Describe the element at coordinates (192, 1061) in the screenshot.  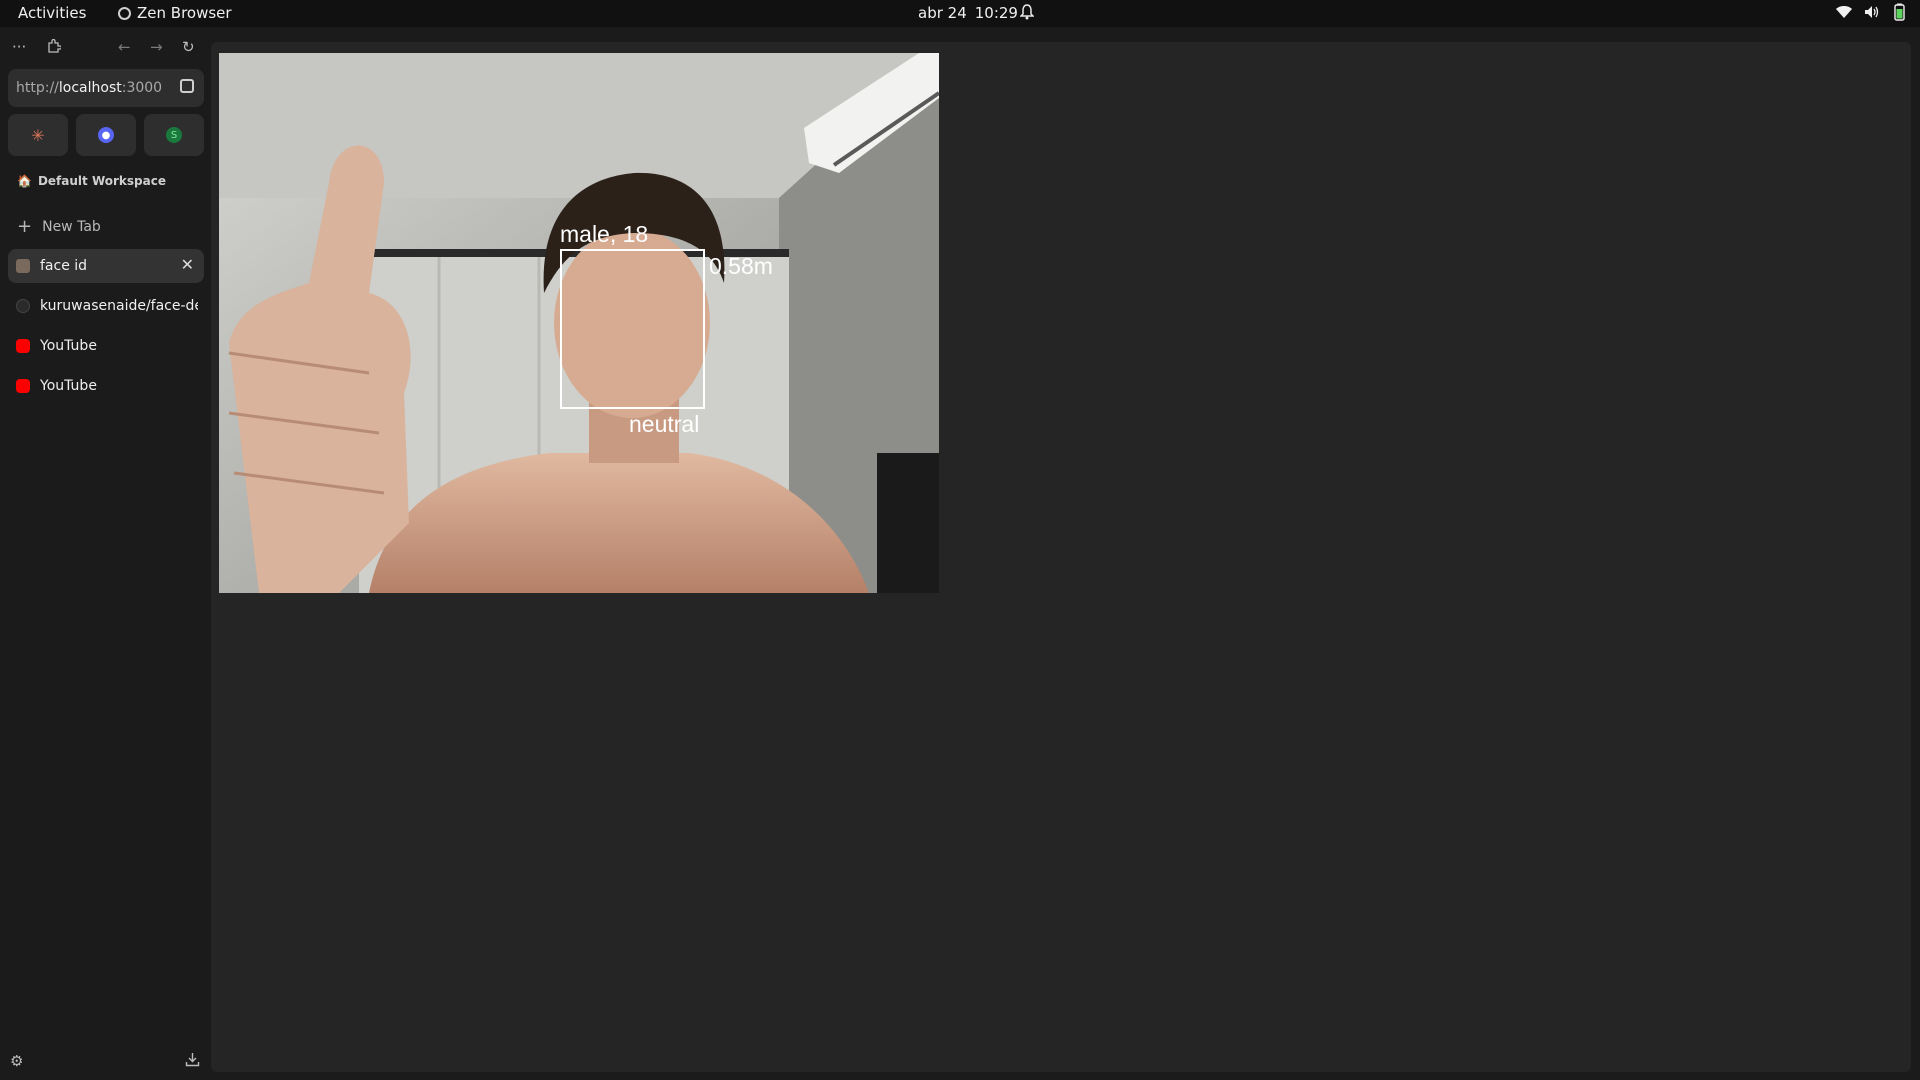
I see `downloads-icon` at that location.